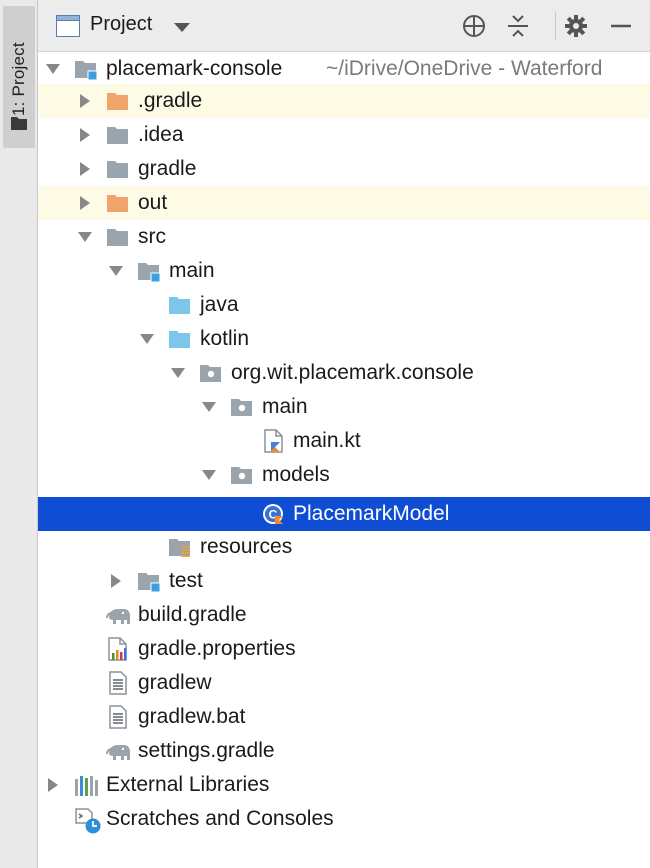 The height and width of the screenshot is (868, 650). What do you see at coordinates (344, 407) in the screenshot?
I see `tree-item-main-package: main` at bounding box center [344, 407].